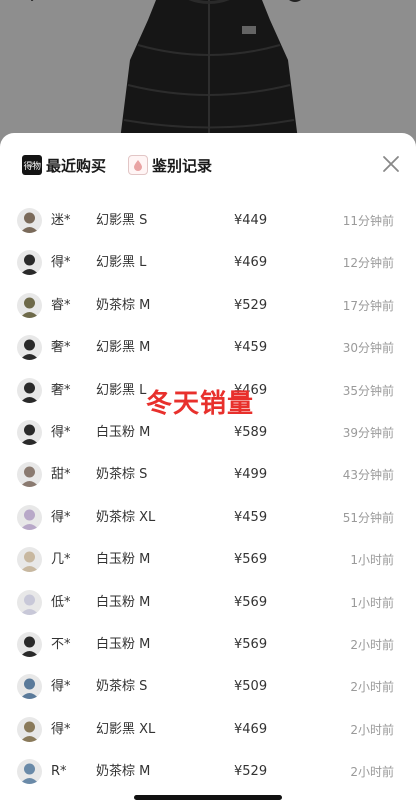  What do you see at coordinates (208, 645) in the screenshot?
I see `purchase-row: 不* 白玉粉 M ¥569 2小时前` at bounding box center [208, 645].